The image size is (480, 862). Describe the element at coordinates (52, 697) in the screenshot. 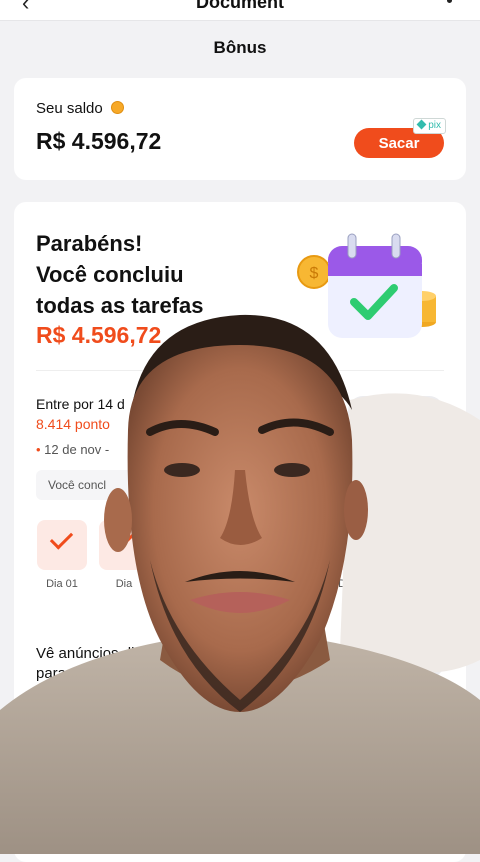

I see `ads-task-date-text: 30/` at that location.